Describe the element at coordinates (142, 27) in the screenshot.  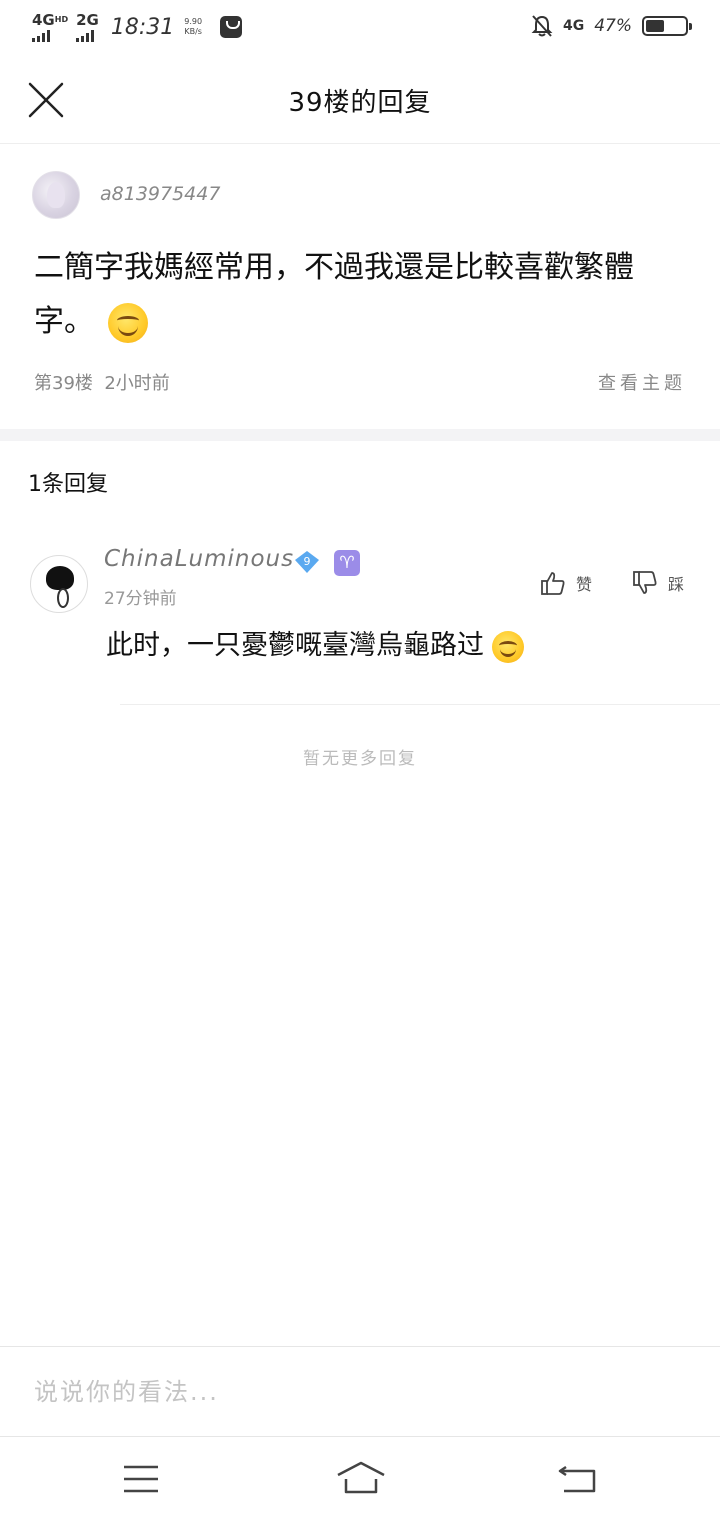
I see `clock: 18:31` at that location.